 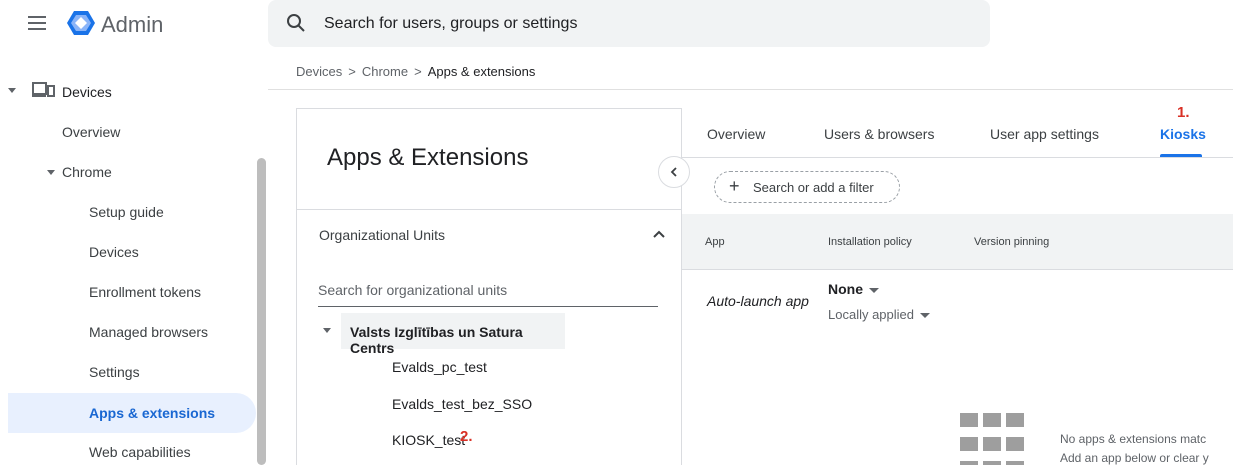 What do you see at coordinates (382, 235) in the screenshot?
I see `org-units-heading: Organizational Units` at bounding box center [382, 235].